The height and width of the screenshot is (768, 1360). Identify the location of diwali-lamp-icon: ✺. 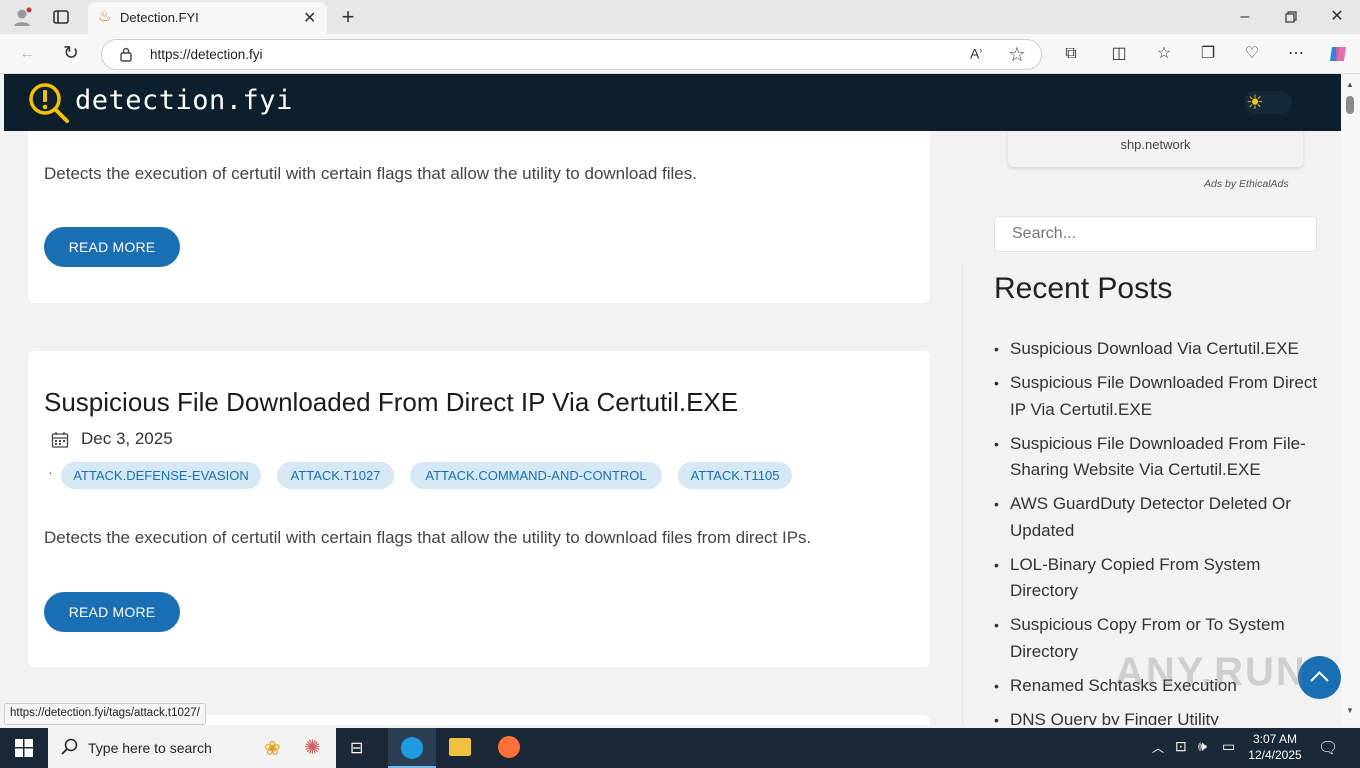
(312, 748).